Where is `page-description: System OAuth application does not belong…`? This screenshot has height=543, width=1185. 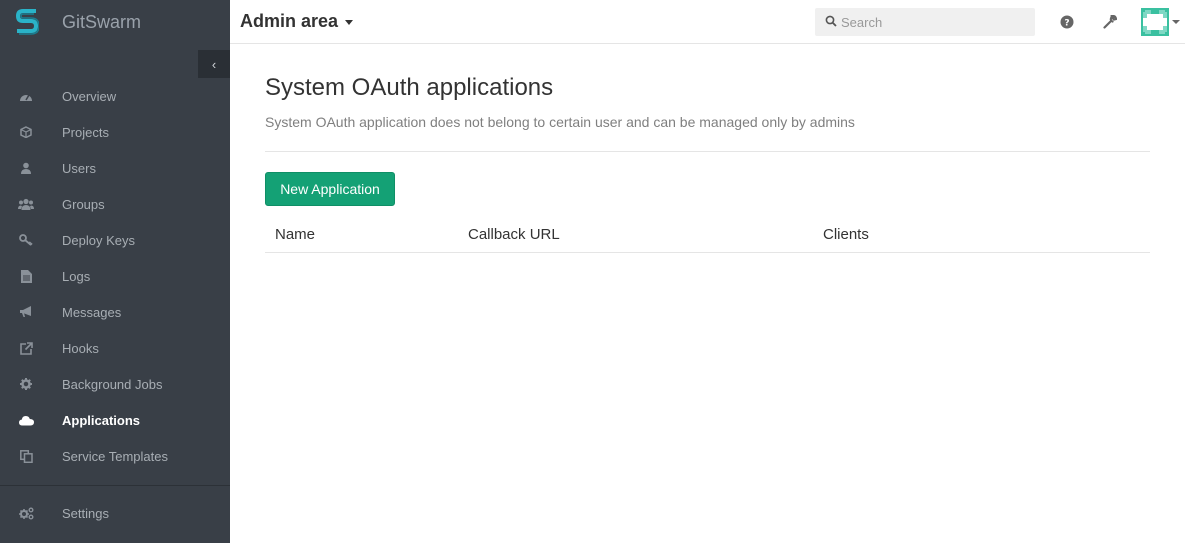 page-description: System OAuth application does not belong… is located at coordinates (560, 122).